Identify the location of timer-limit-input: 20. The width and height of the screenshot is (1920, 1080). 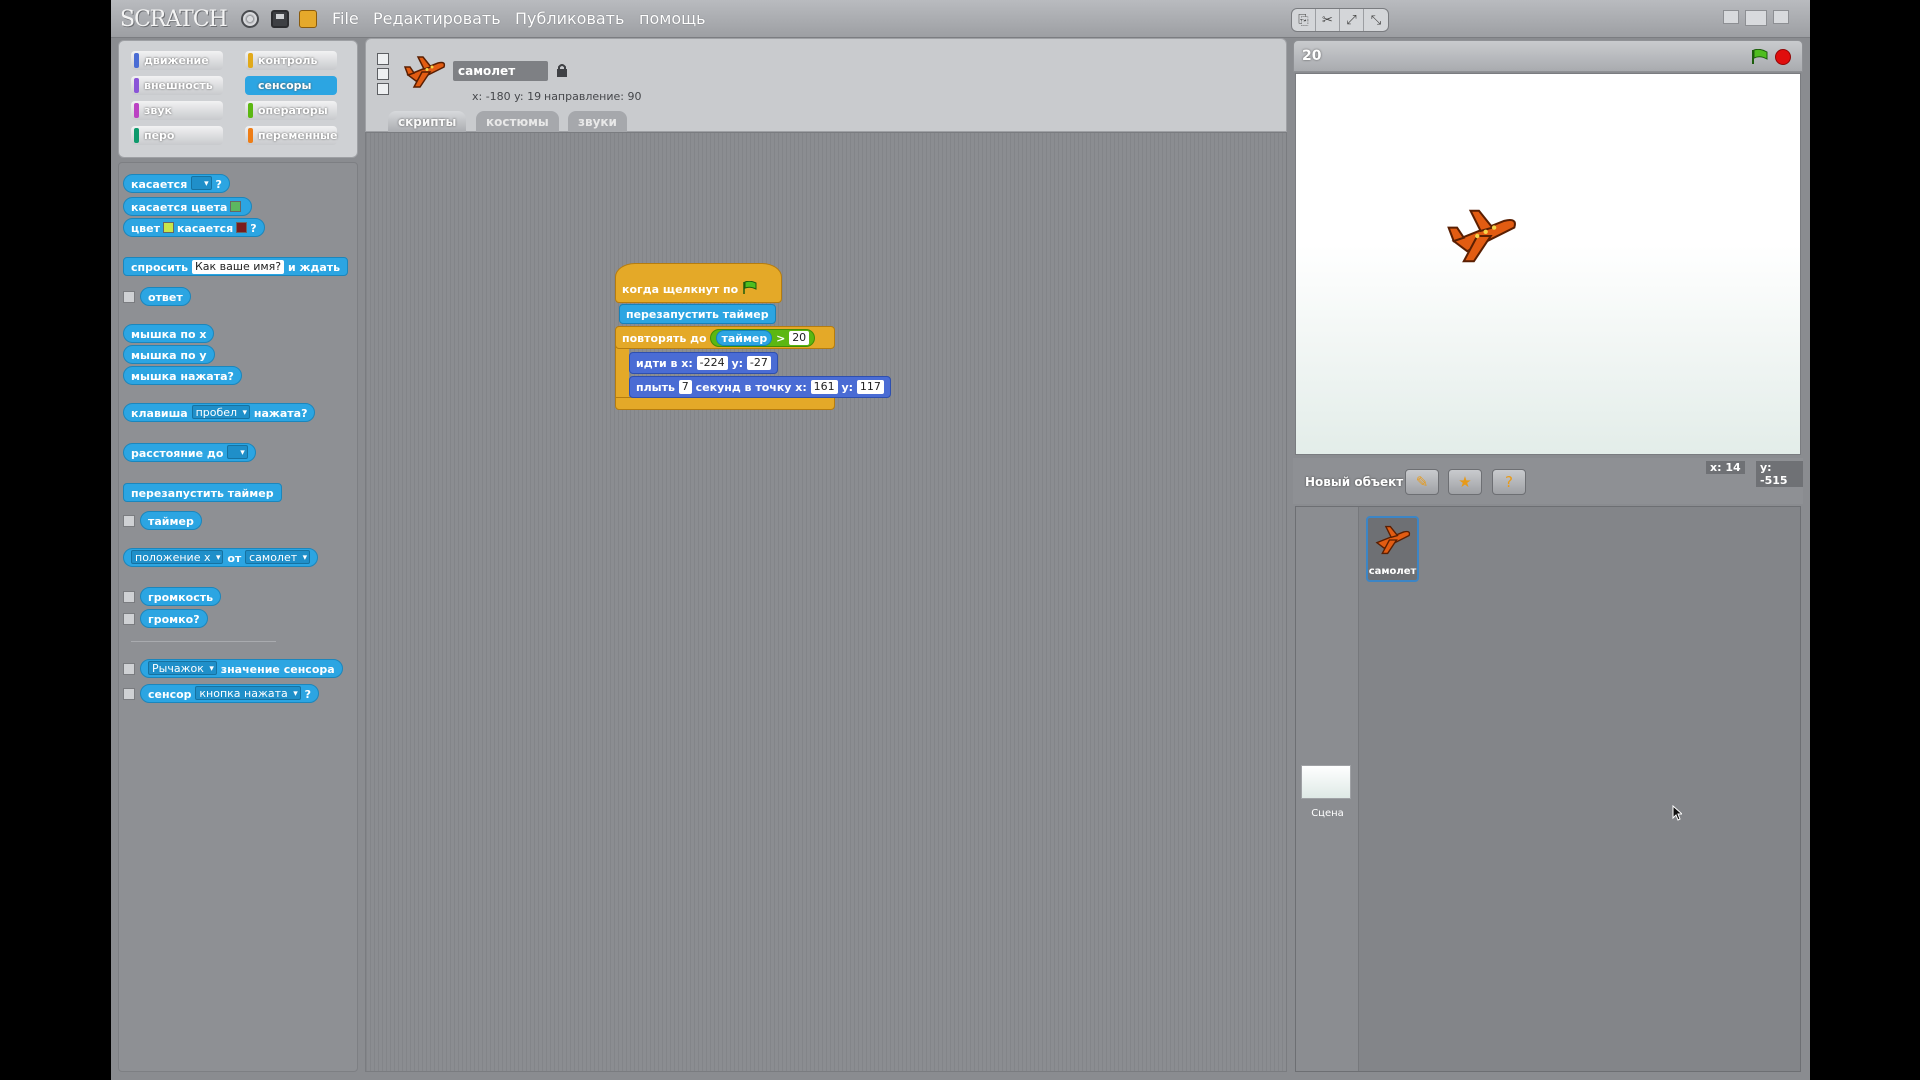
(799, 338).